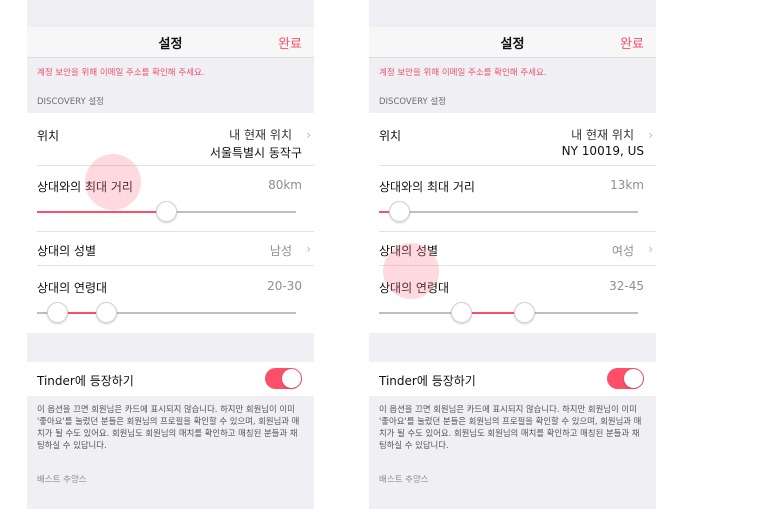 This screenshot has width=783, height=509. Describe the element at coordinates (622, 251) in the screenshot. I see `gender-value: 여성` at that location.